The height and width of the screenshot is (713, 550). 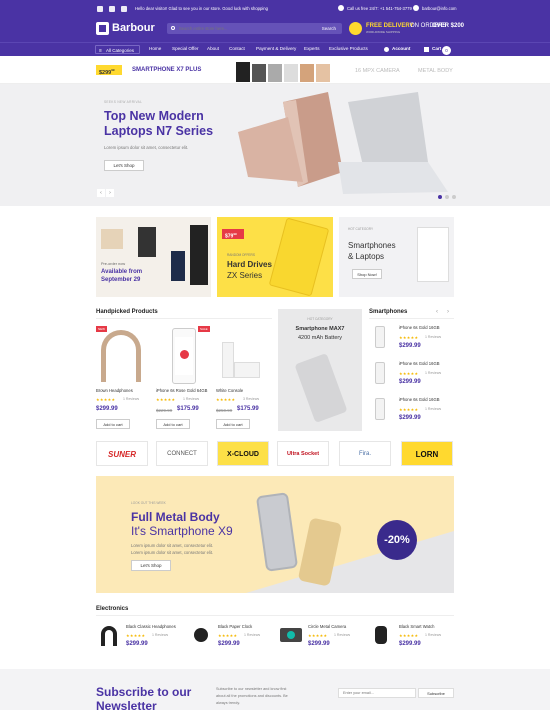 I want to click on smartphones-banner-kicker: HOT CATEGORY, so click(x=361, y=229).